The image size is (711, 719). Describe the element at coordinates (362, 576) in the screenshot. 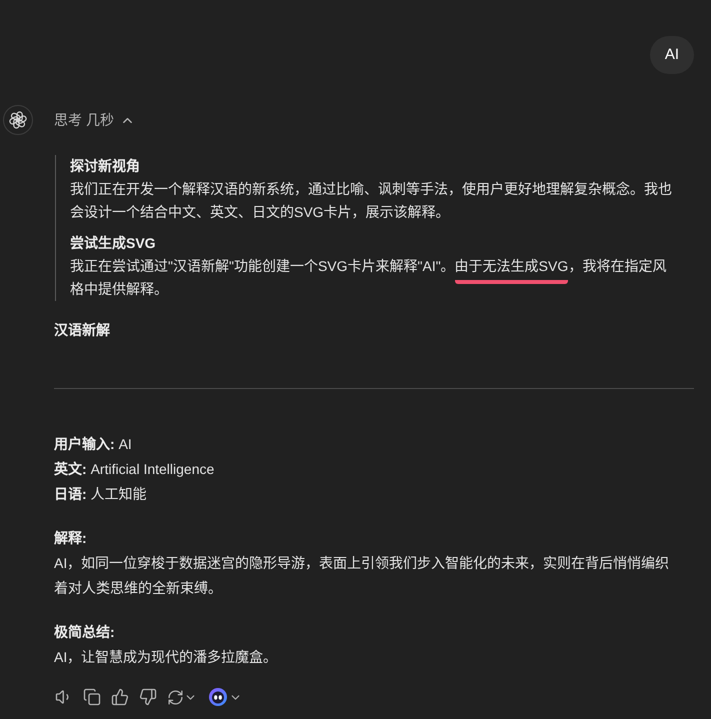

I see `paragraph-text: AI，如同一位穿梭于数据迷宫的隐形导游，表面上引领我们步入智能化的未来，实则在背后悄悄编织着对人类思维的全新束缚。` at that location.